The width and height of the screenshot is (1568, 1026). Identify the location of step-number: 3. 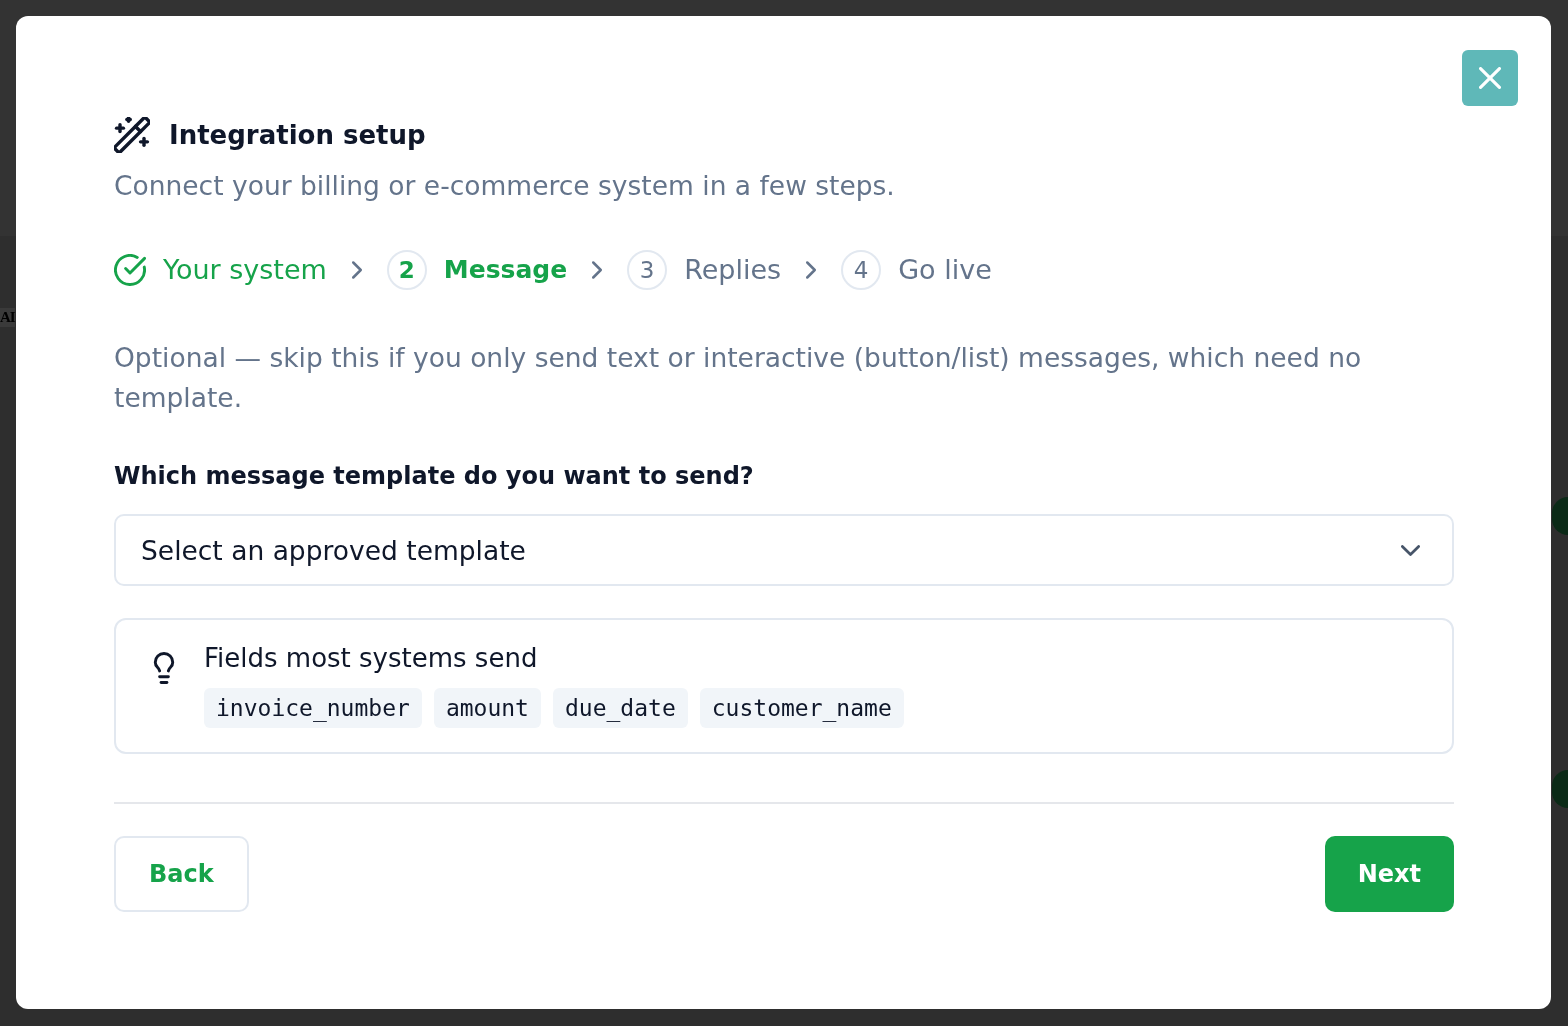
(647, 270).